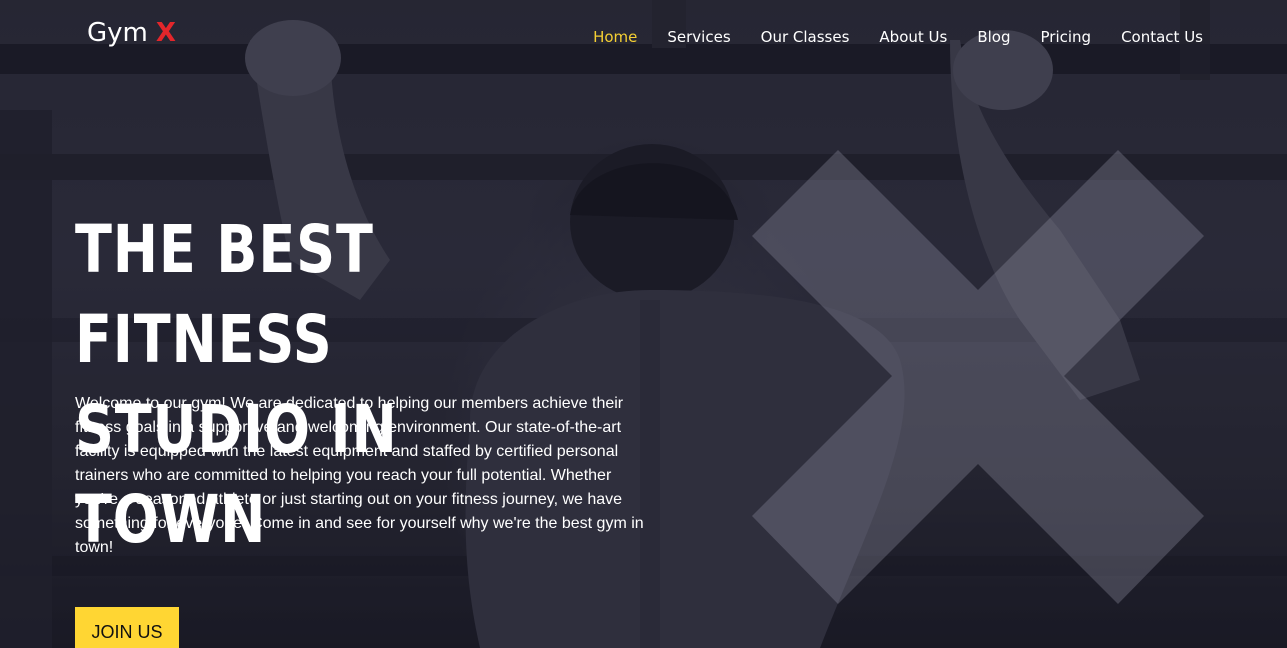 Image resolution: width=1287 pixels, height=648 pixels. I want to click on nav-link-pricing: Pricing, so click(1066, 37).